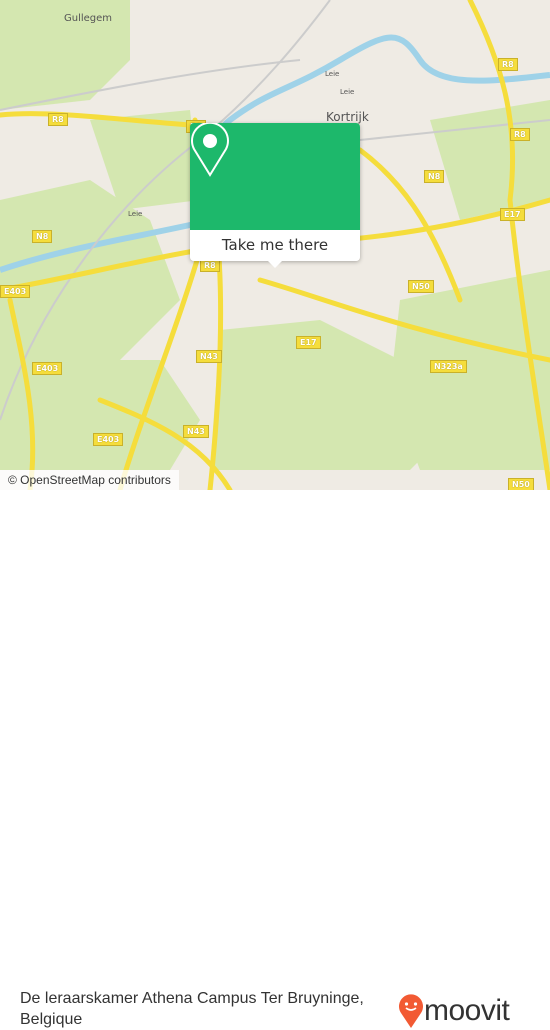  What do you see at coordinates (88, 18) in the screenshot?
I see `place-label: Gullegem` at bounding box center [88, 18].